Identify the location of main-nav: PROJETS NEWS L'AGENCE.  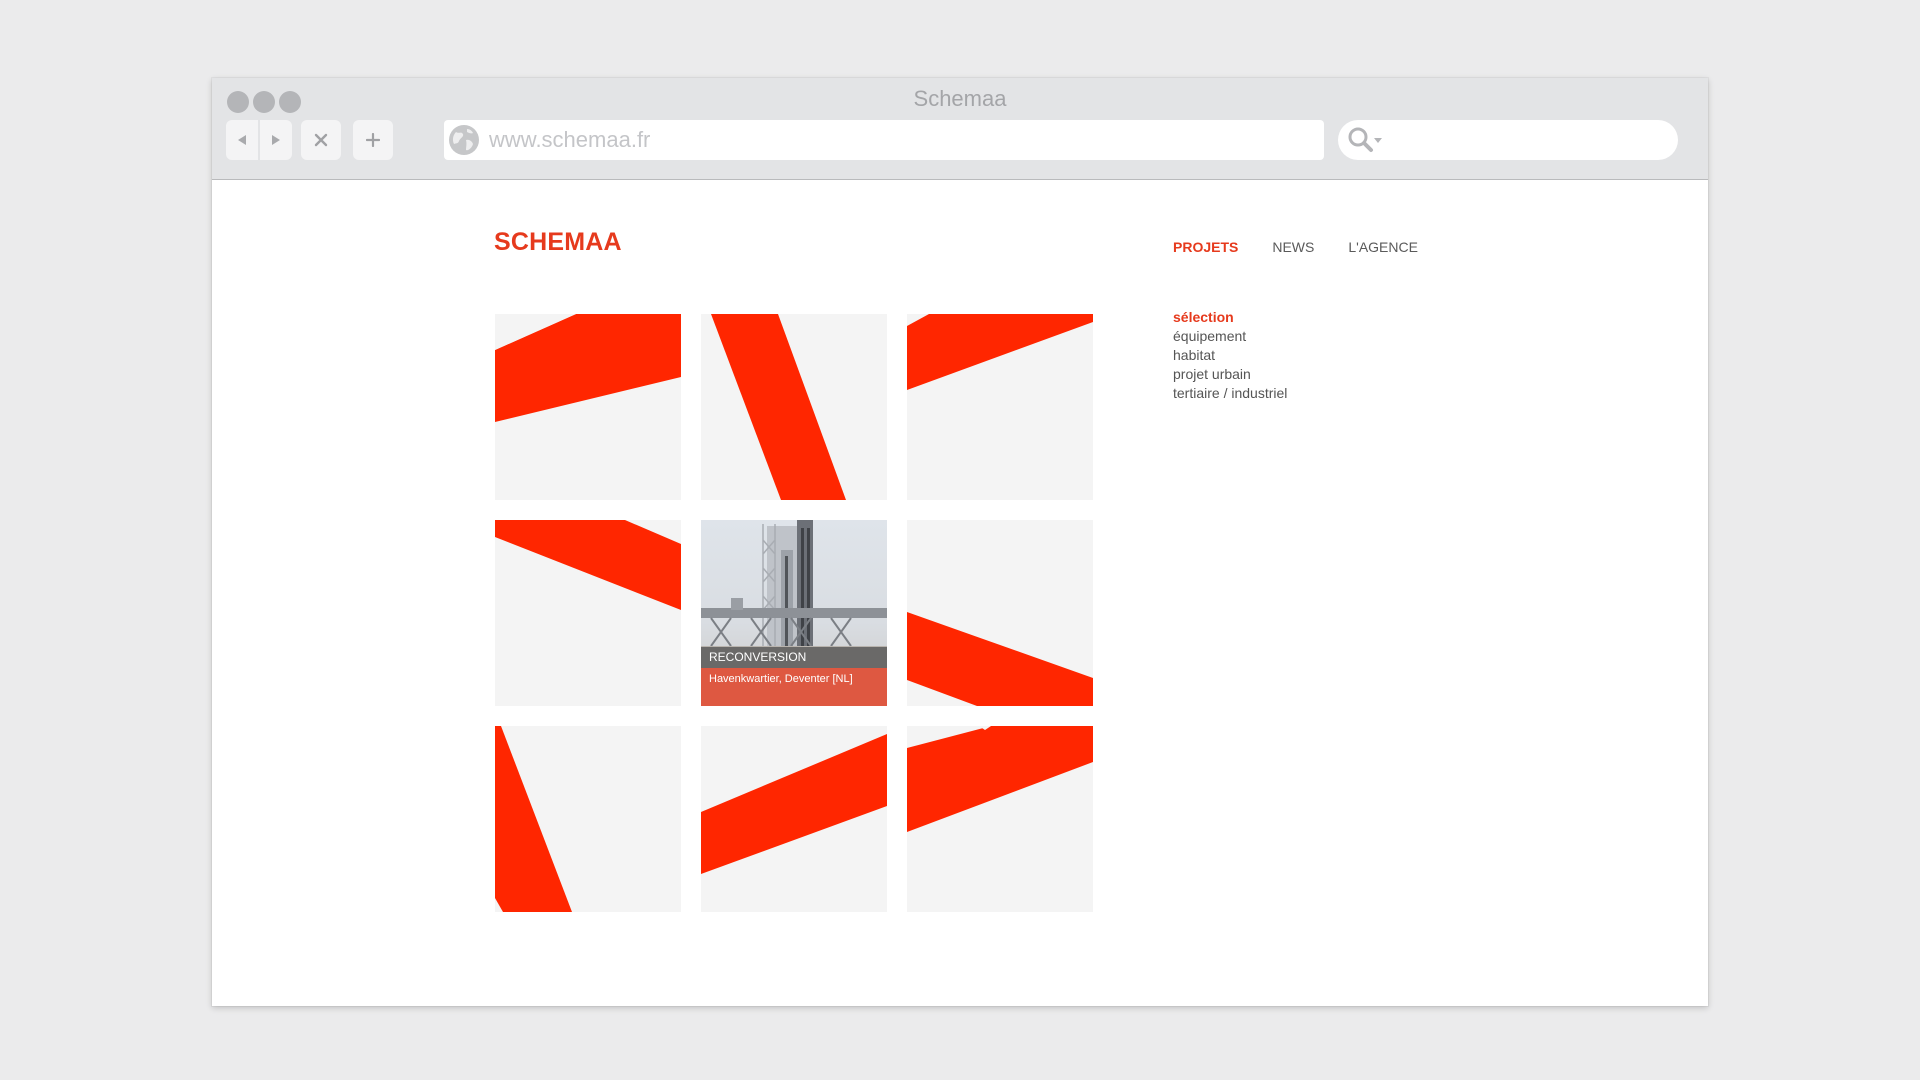
(1312, 247).